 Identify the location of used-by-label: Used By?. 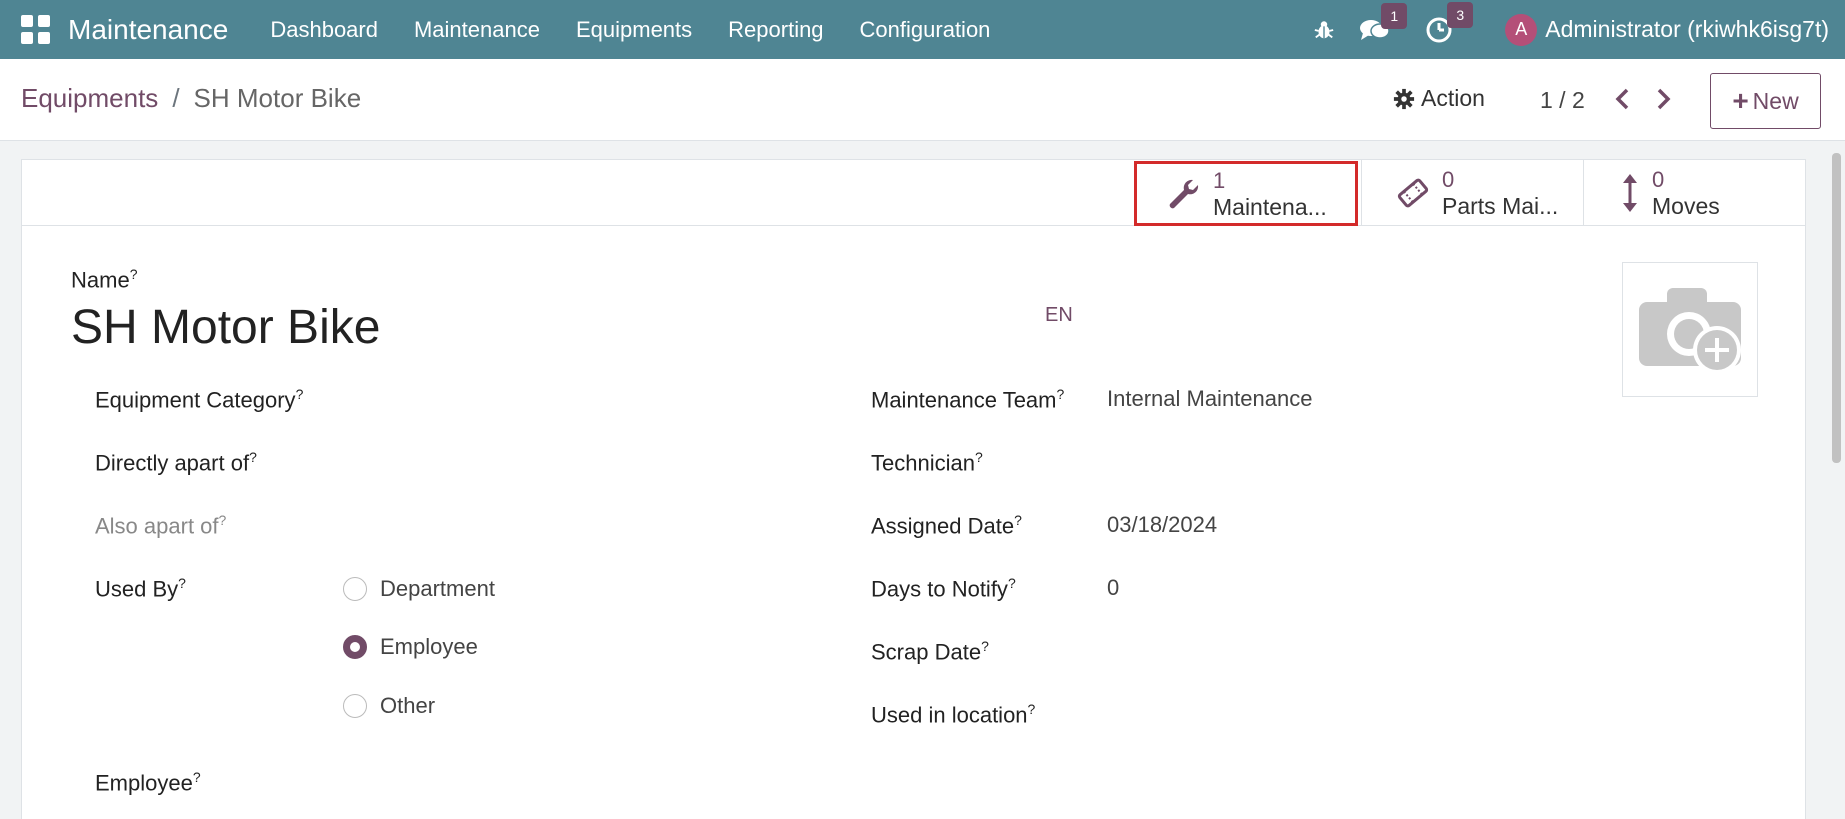
(140, 588).